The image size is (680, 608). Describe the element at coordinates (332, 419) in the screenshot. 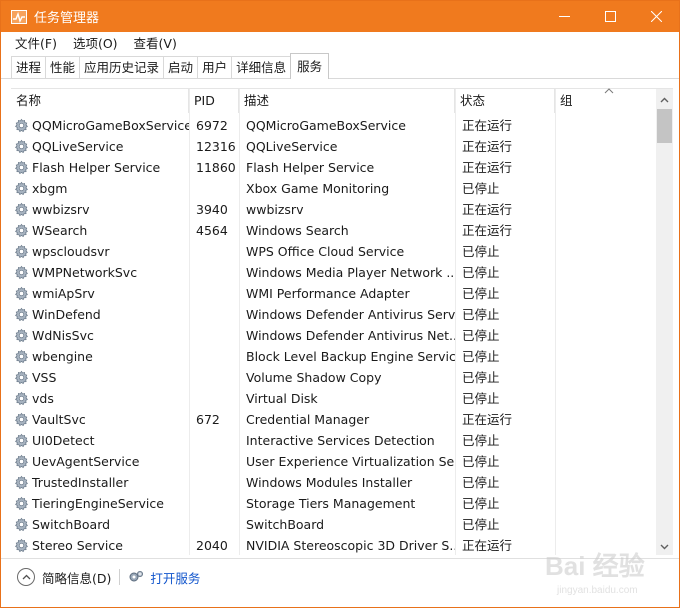

I see `table-row: VaultSvc 672 Credential Manager 正在运行` at that location.